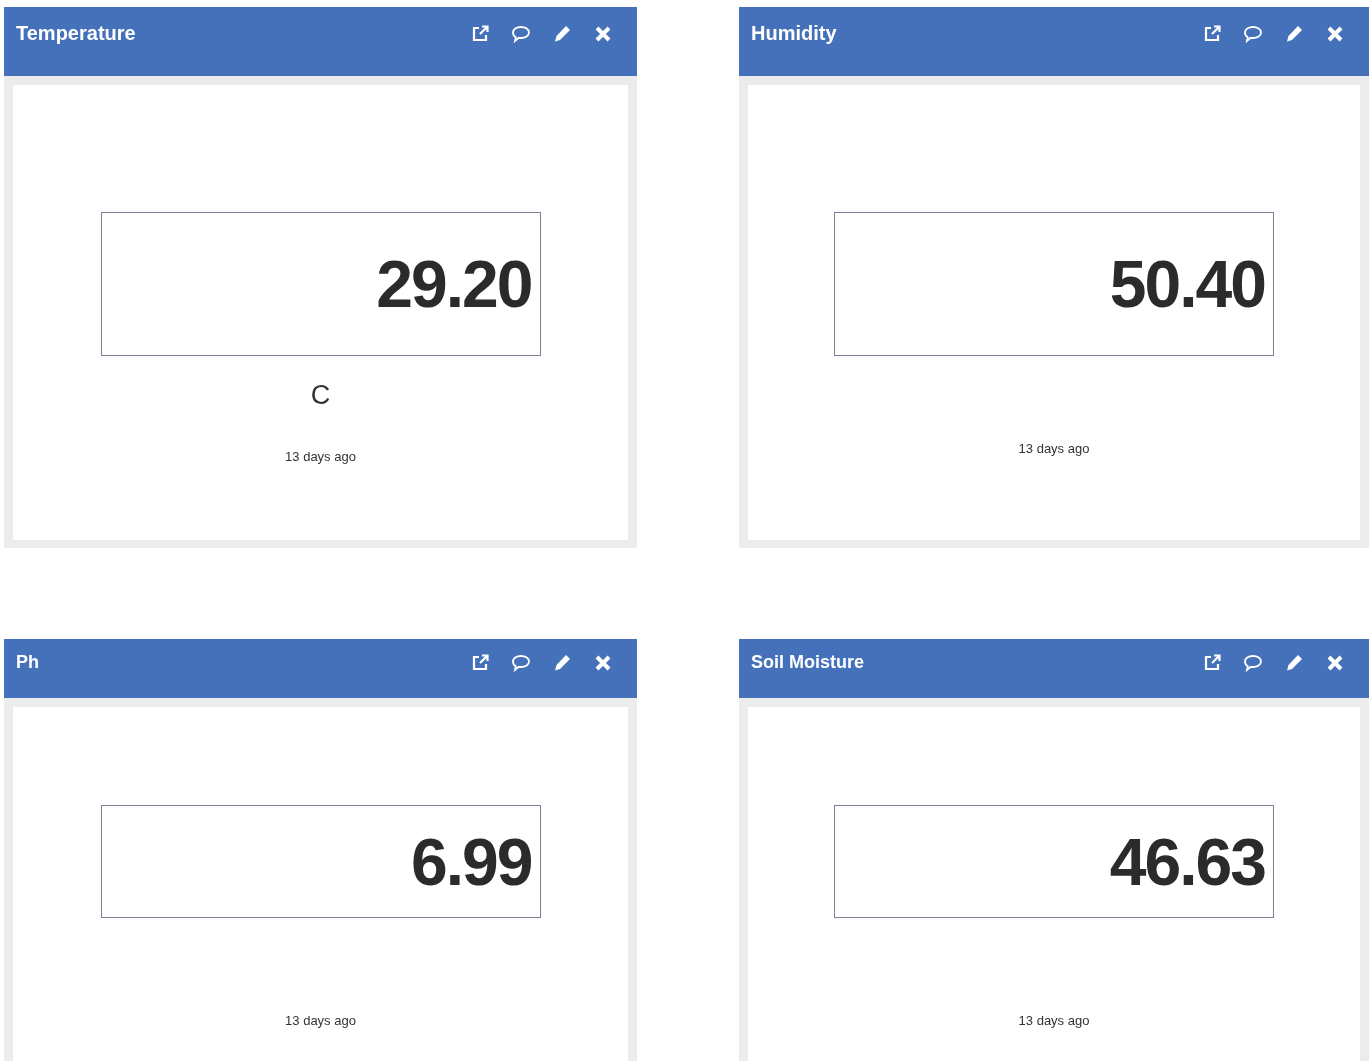 This screenshot has height=1061, width=1369. Describe the element at coordinates (1187, 861) in the screenshot. I see `value-text: 46.63` at that location.